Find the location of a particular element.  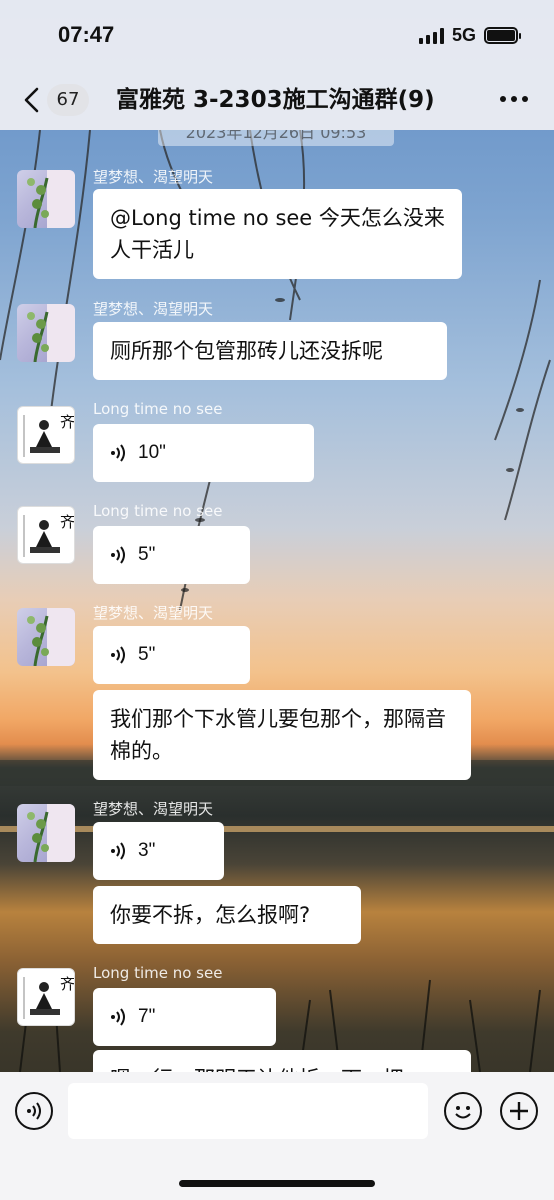

group-chat-title: 富雅苑 3-2303施工沟通群(9) is located at coordinates (275, 100).